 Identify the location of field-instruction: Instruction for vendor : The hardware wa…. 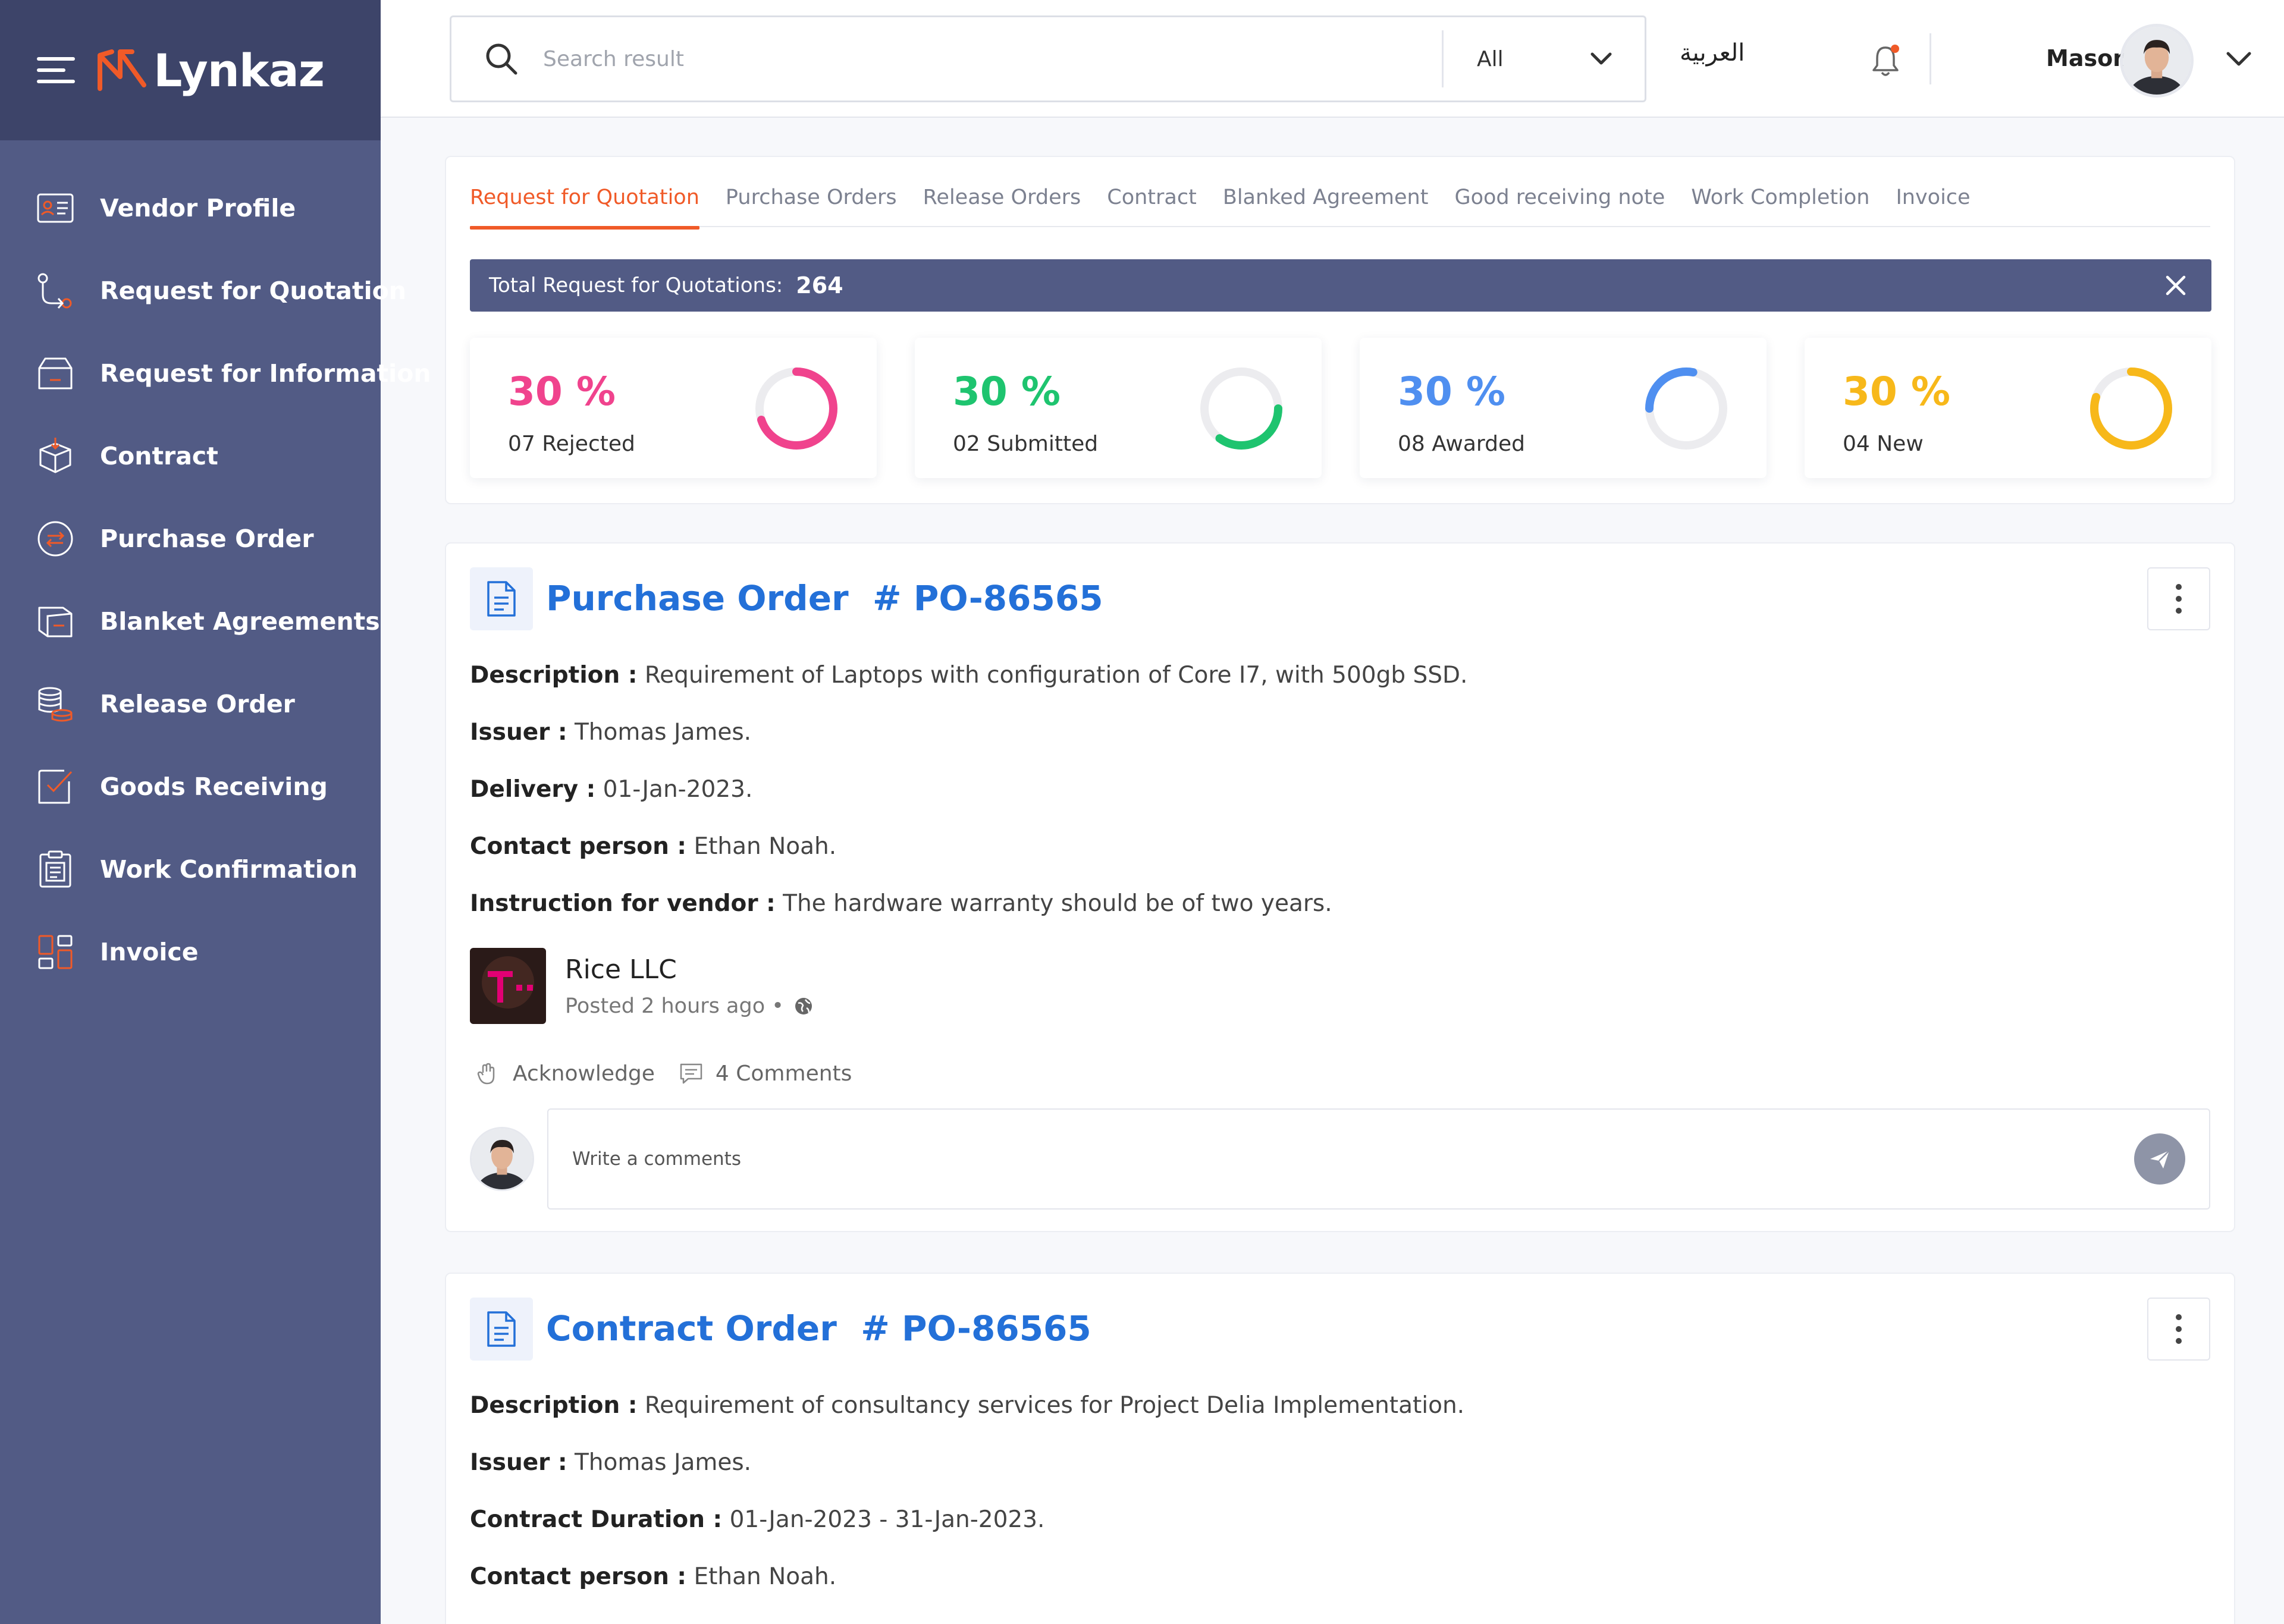
(901, 903).